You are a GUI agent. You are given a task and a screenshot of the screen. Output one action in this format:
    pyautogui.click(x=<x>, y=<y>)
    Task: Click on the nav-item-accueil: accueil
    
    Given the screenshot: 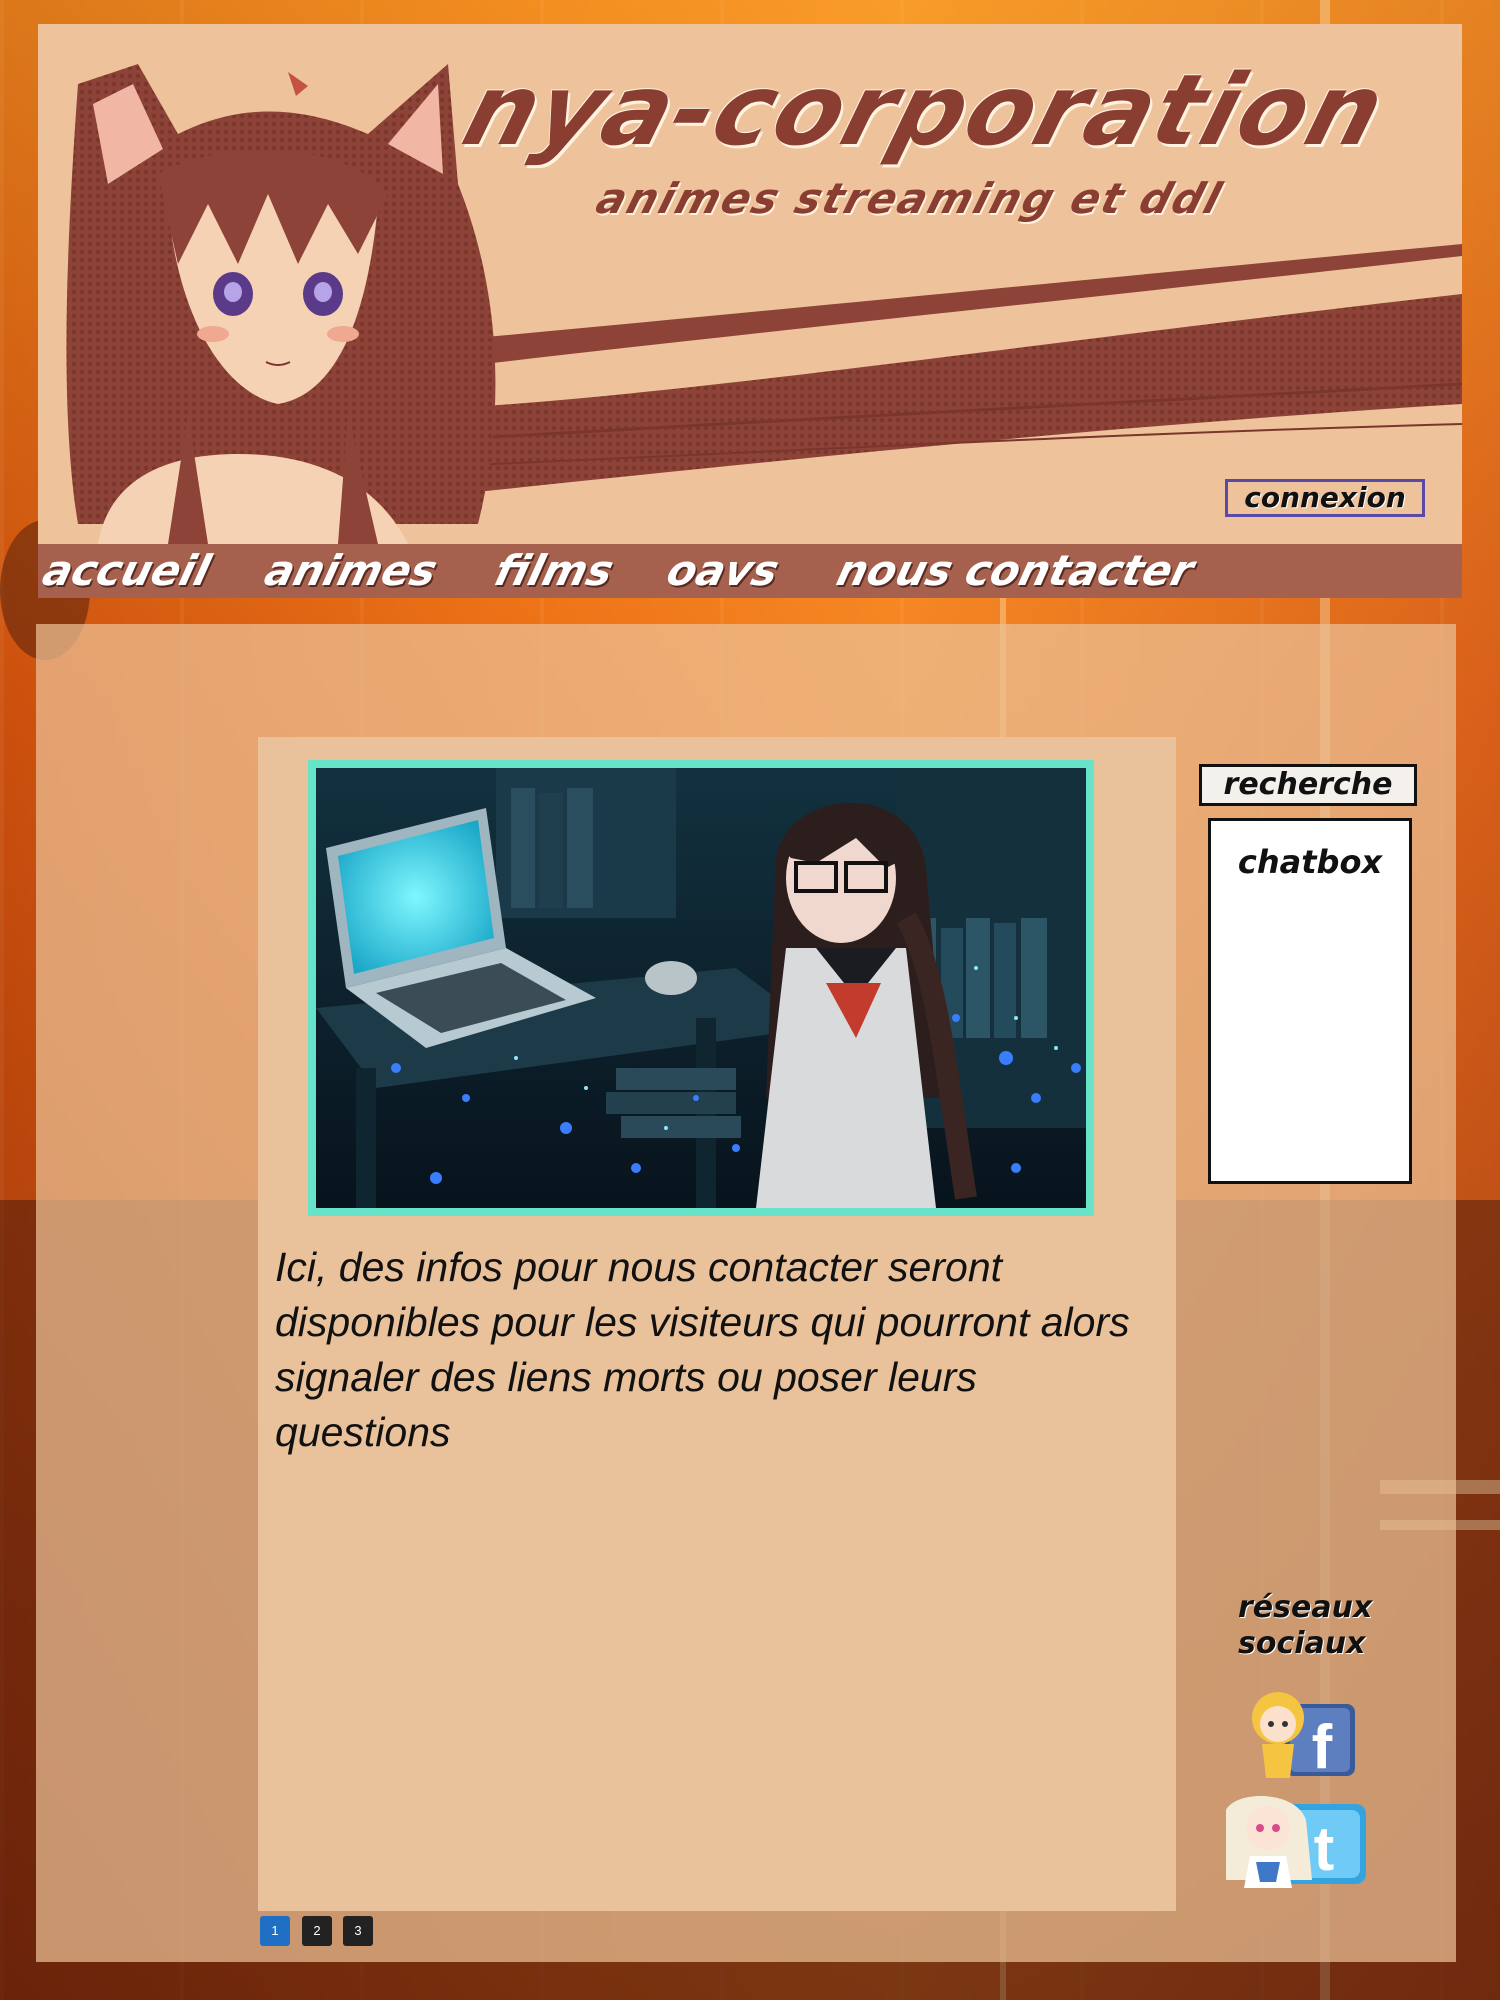 What is the action you would take?
    pyautogui.click(x=126, y=571)
    